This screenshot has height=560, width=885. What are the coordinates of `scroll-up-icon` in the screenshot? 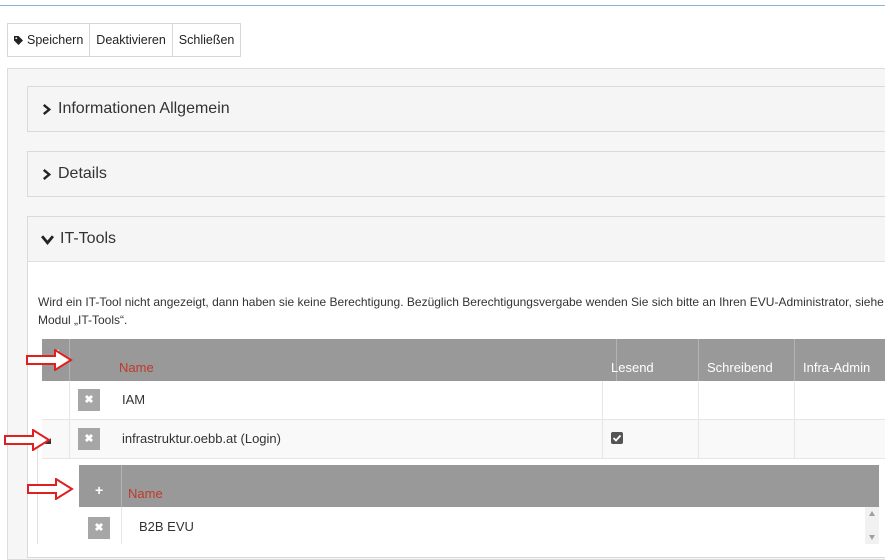 It's located at (872, 513).